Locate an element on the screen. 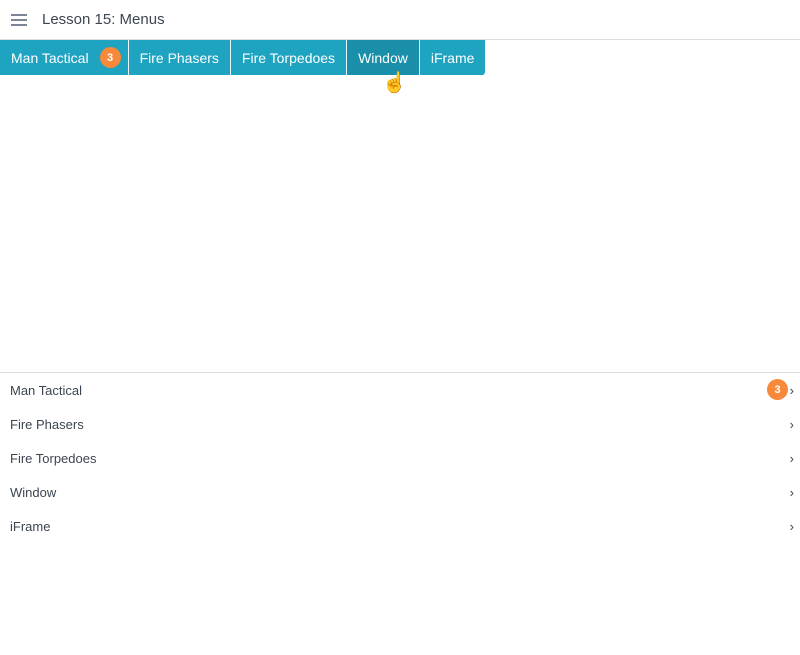 The image size is (800, 655). list-item-label: Fire Torpedoes is located at coordinates (53, 458).